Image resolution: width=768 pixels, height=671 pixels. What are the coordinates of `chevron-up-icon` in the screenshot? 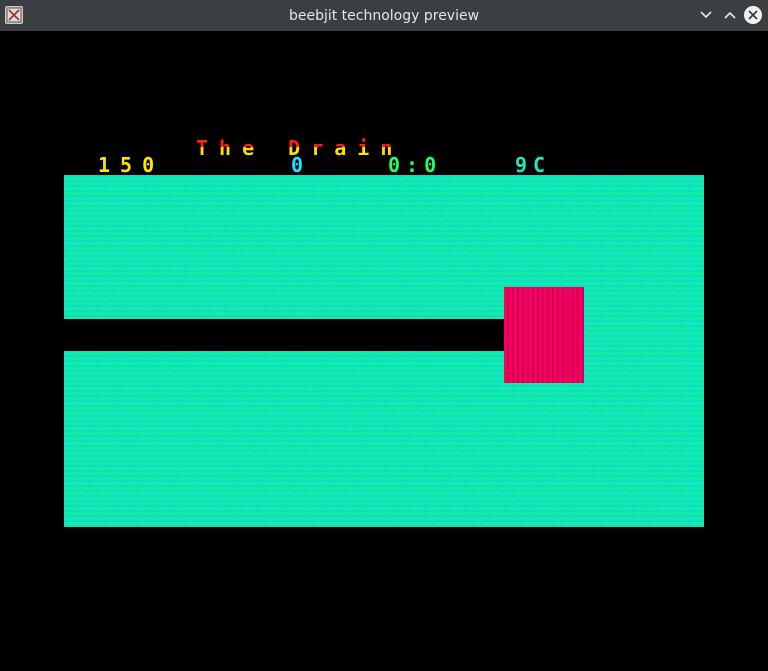 It's located at (730, 15).